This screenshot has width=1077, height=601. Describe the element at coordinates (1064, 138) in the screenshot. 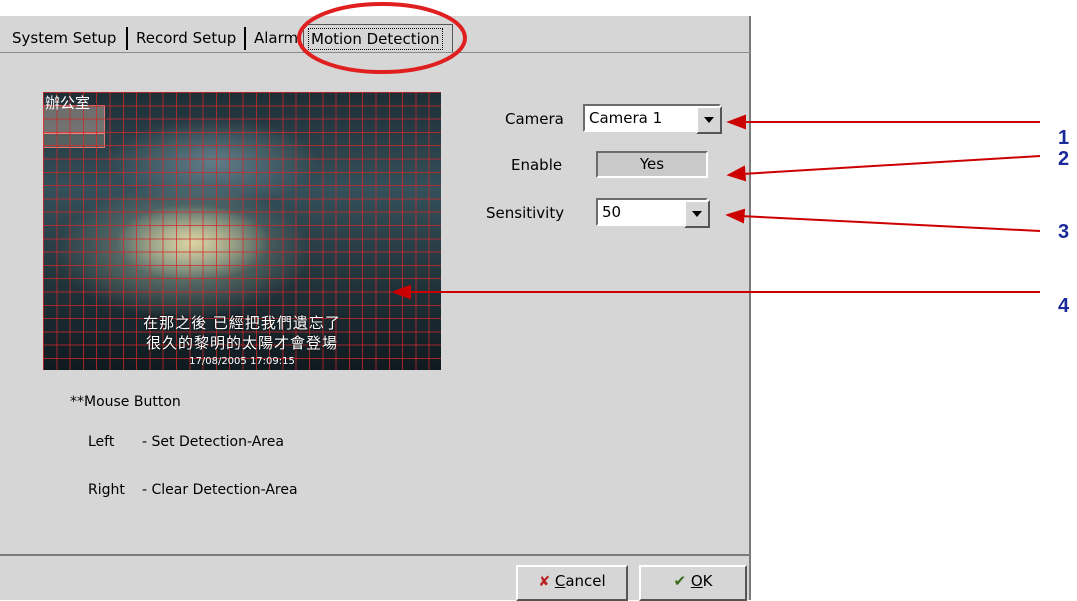

I see `callout-number-1: 1` at that location.